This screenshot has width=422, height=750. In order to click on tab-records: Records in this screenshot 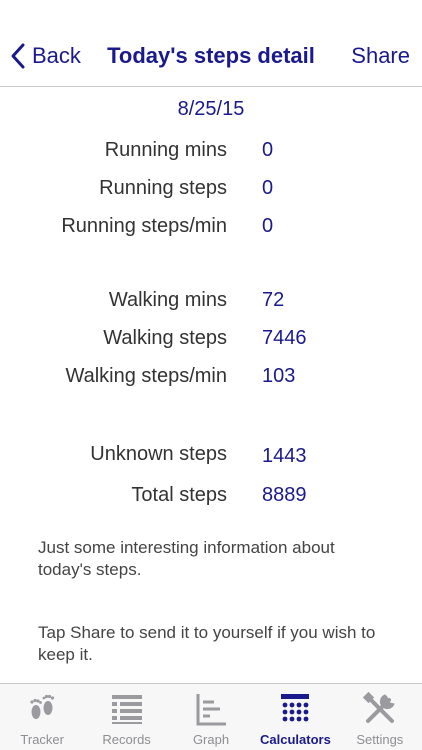, I will do `click(126, 717)`.